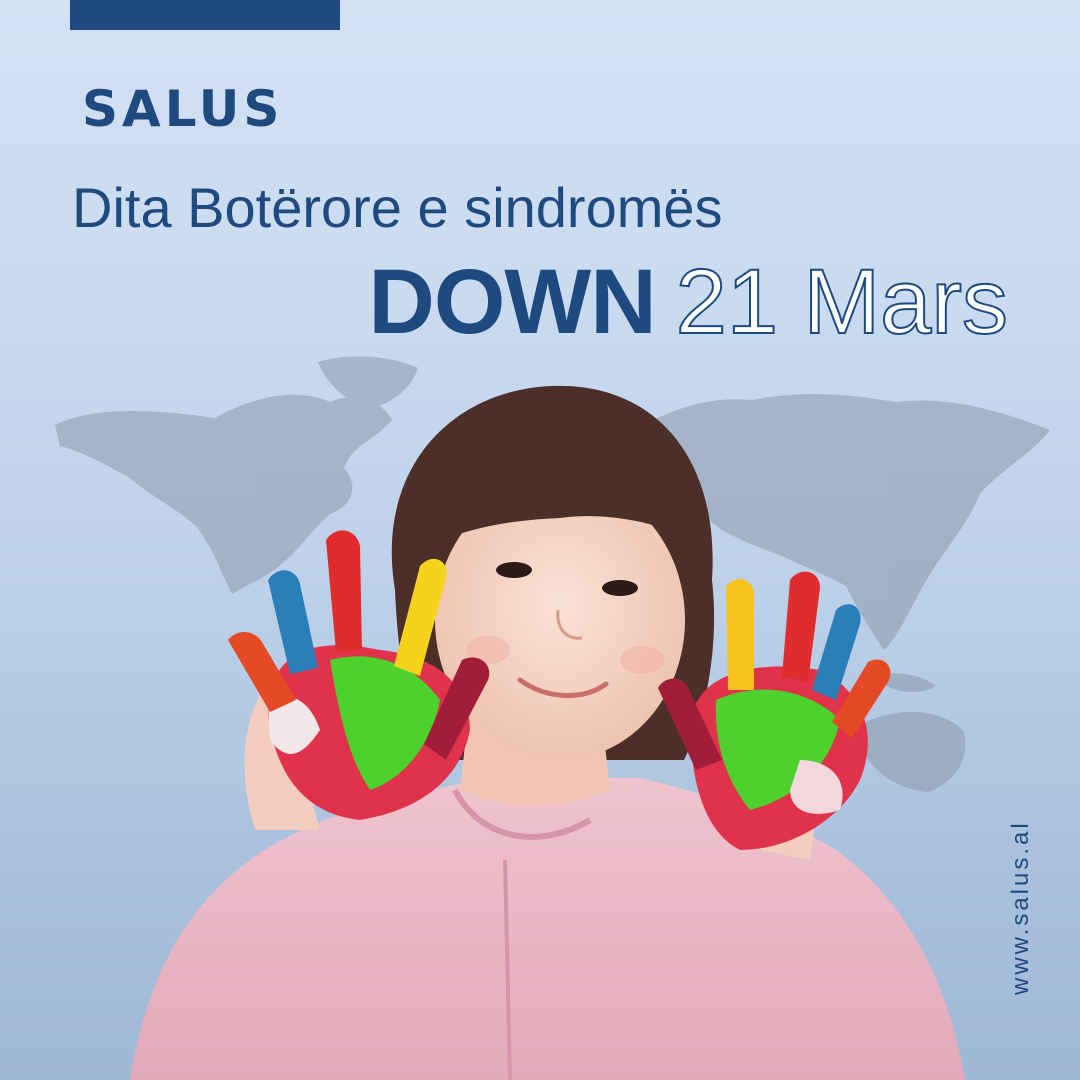 Image resolution: width=1080 pixels, height=1080 pixels. Describe the element at coordinates (512, 302) in the screenshot. I see `headline-emphasis: DOWN` at that location.